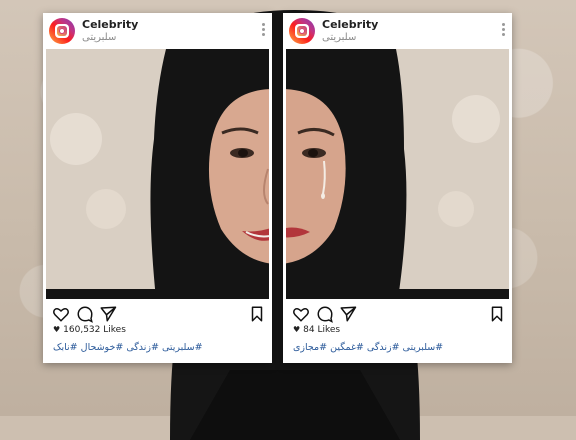 The height and width of the screenshot is (440, 576). I want to click on likes-count: ♥ 84 Likes, so click(316, 330).